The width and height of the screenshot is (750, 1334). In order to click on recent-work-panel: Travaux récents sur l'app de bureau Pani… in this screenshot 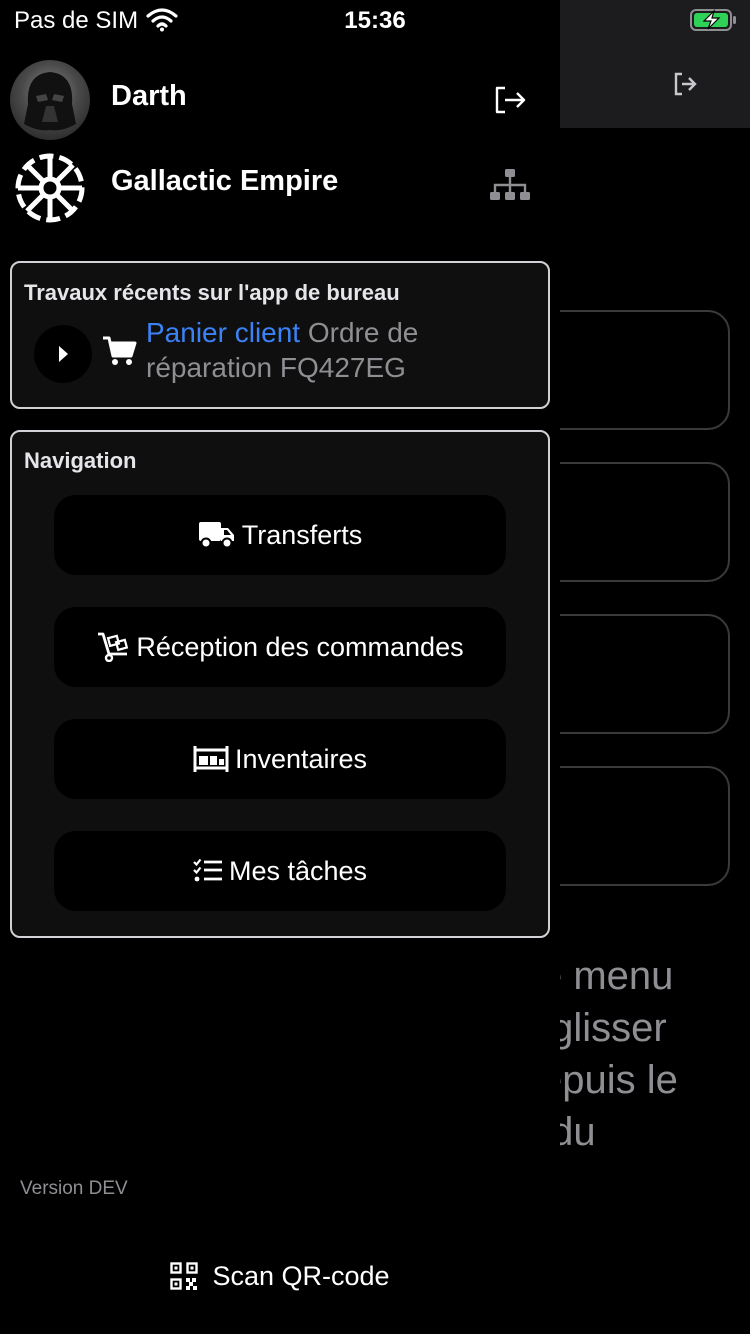, I will do `click(280, 335)`.